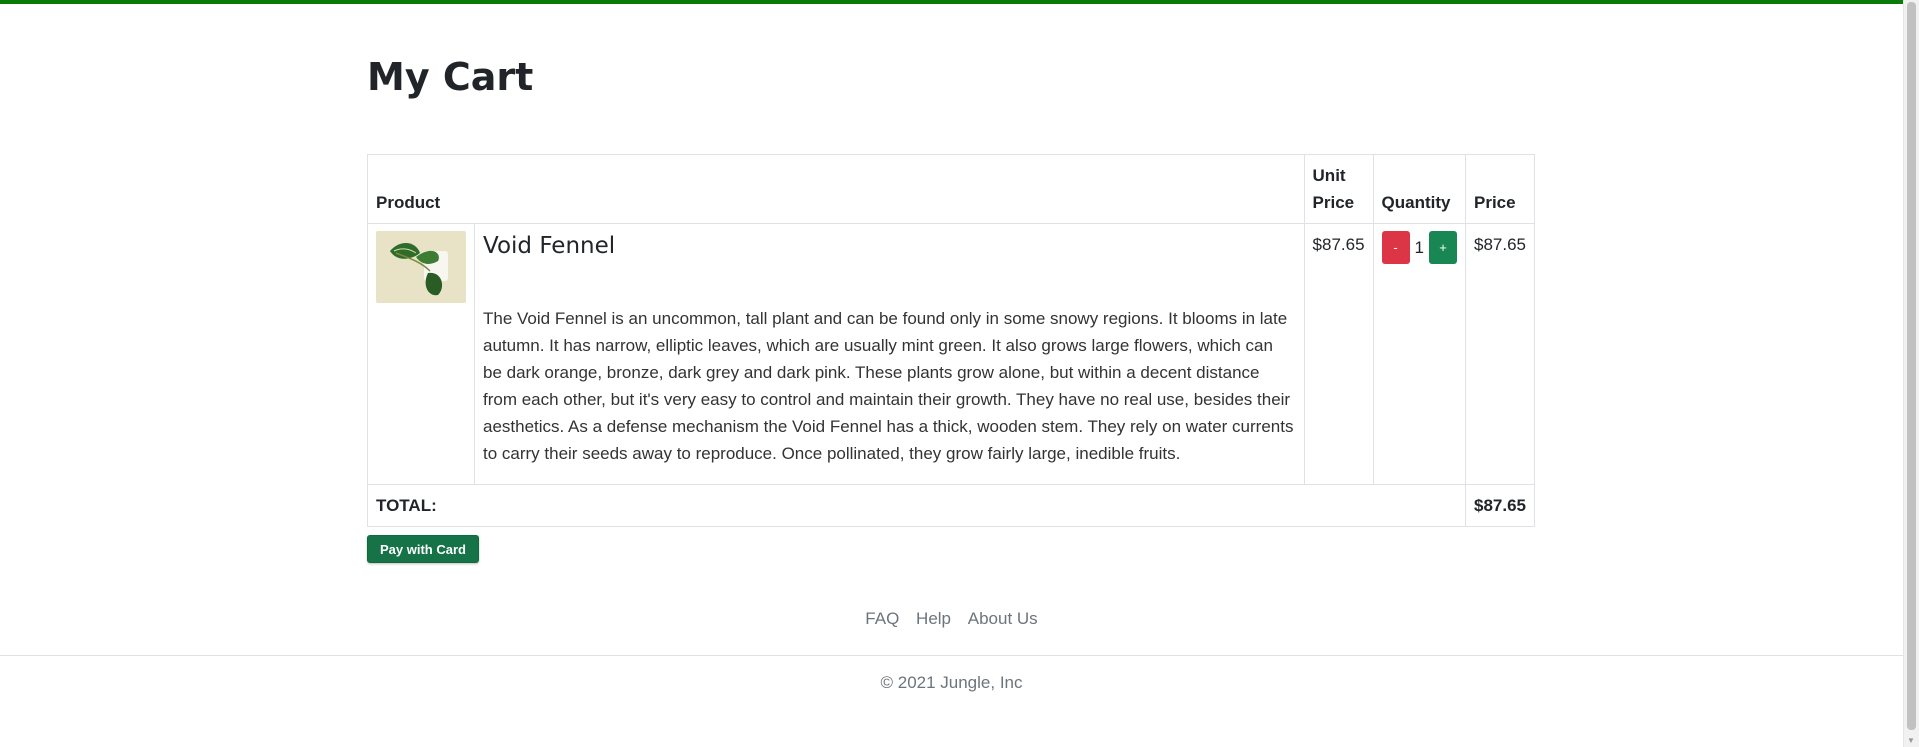  What do you see at coordinates (1911, 740) in the screenshot?
I see `scroll-down-arrow-icon: ▼` at bounding box center [1911, 740].